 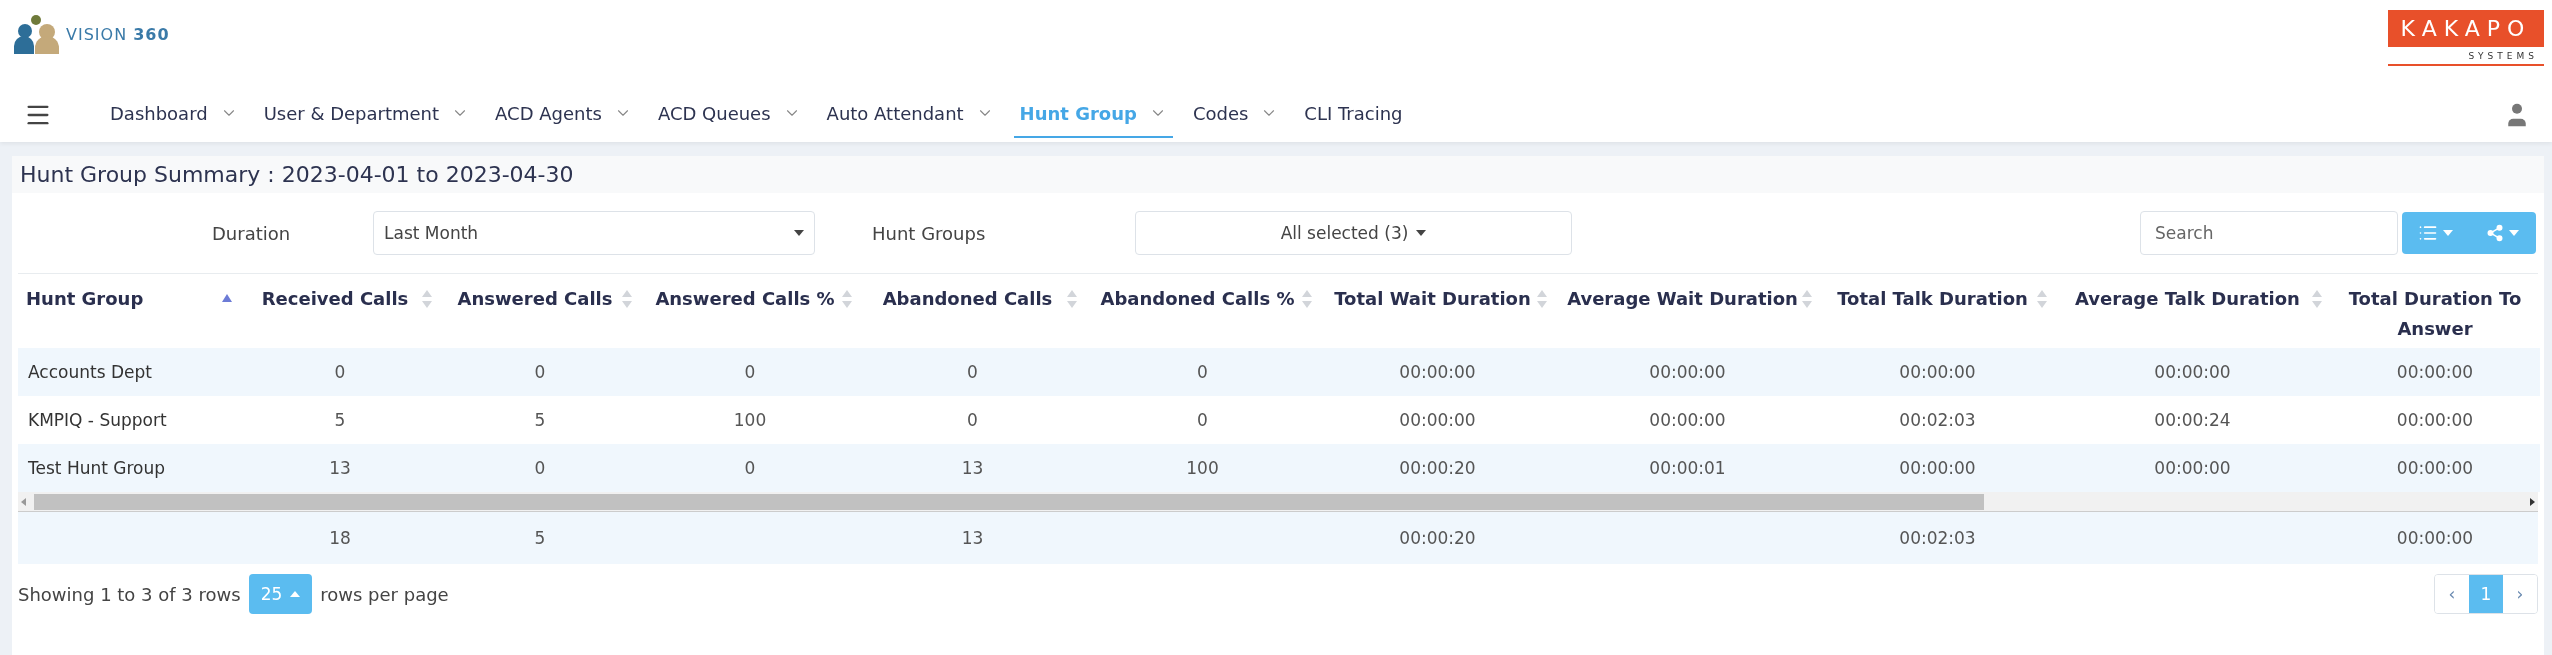 What do you see at coordinates (594, 233) in the screenshot?
I see `duration-select: Last Month` at bounding box center [594, 233].